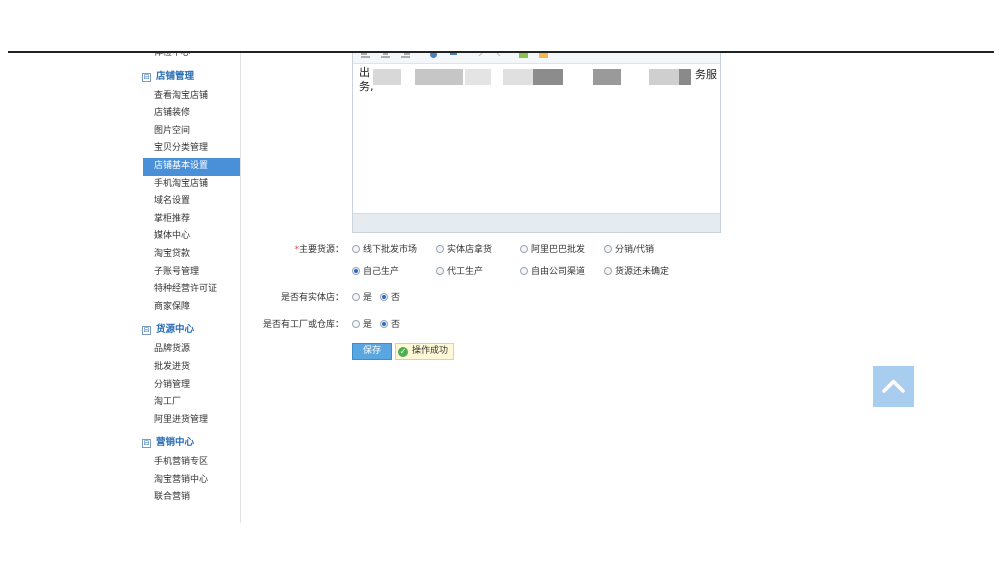 The width and height of the screenshot is (1000, 576). Describe the element at coordinates (536, 222) in the screenshot. I see `editor-statusbar` at that location.